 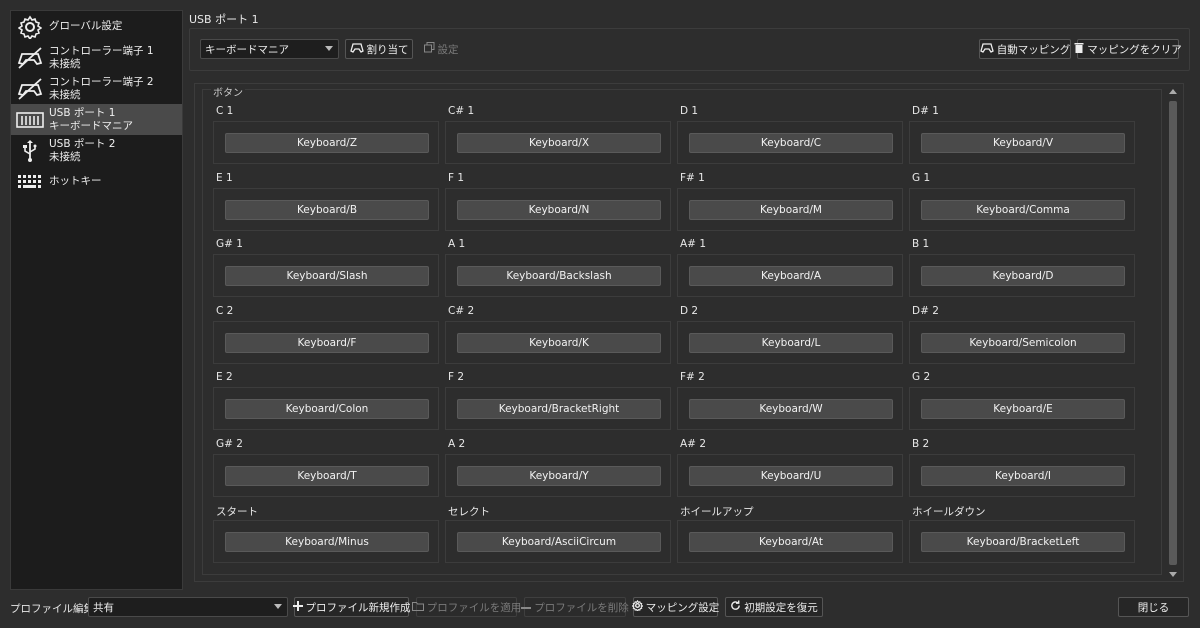 I want to click on key-binding-button: Keyboard/E, so click(x=1023, y=409).